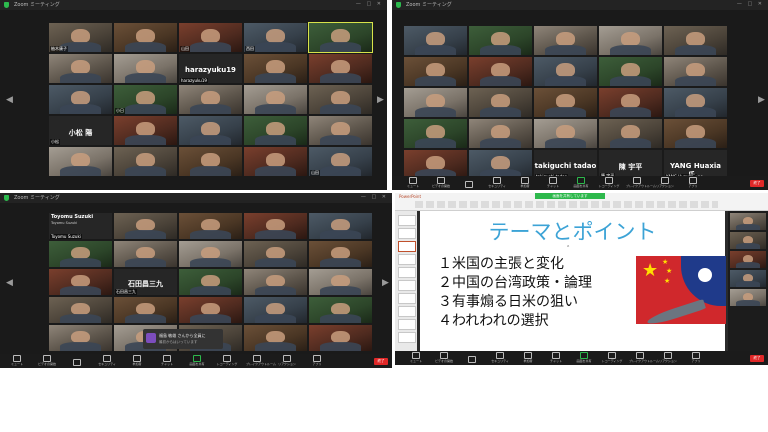  I want to click on toolbar-button: 参加者, so click(137, 360).